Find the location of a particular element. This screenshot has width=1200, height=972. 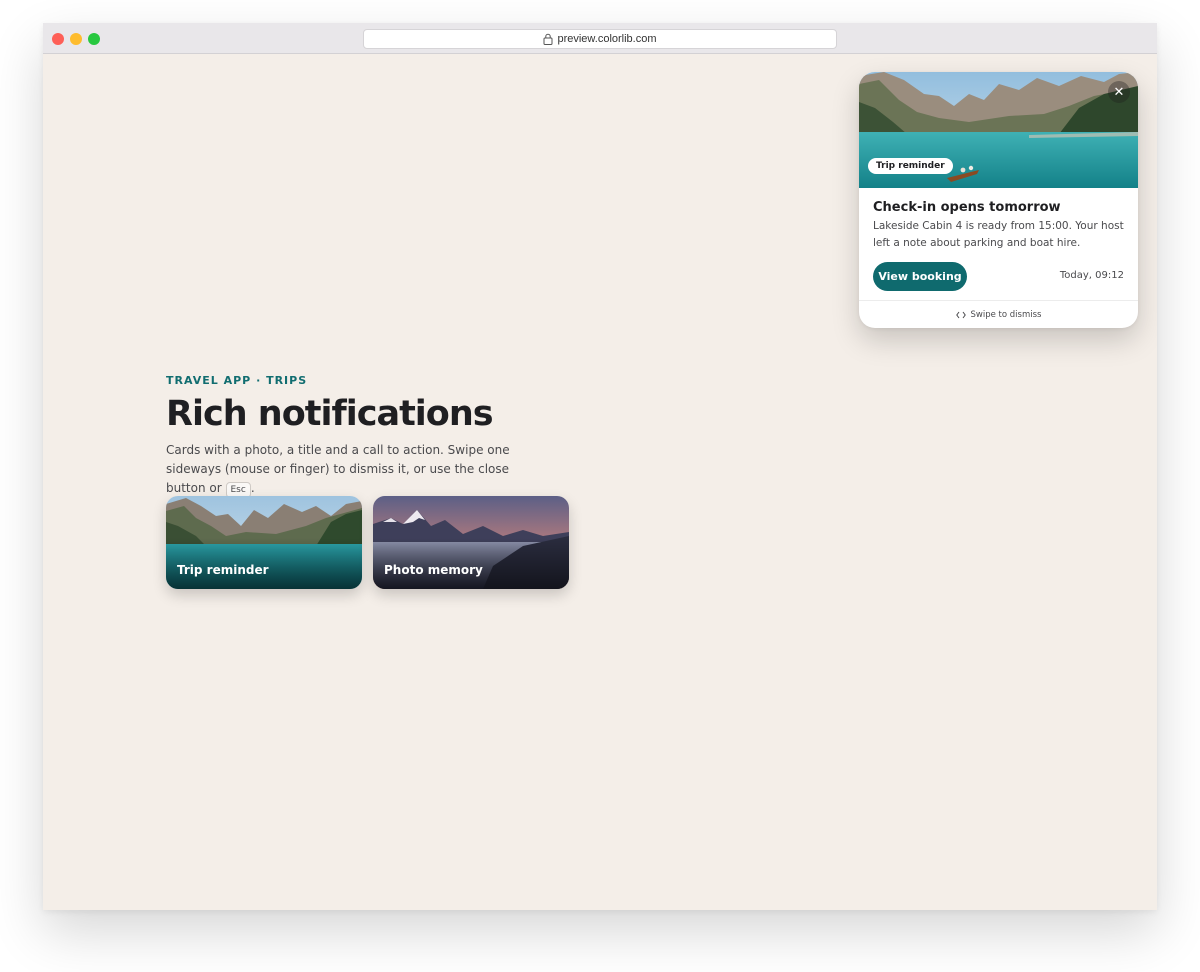

notification-timestamp: Today, 09:12 is located at coordinates (1091, 275).